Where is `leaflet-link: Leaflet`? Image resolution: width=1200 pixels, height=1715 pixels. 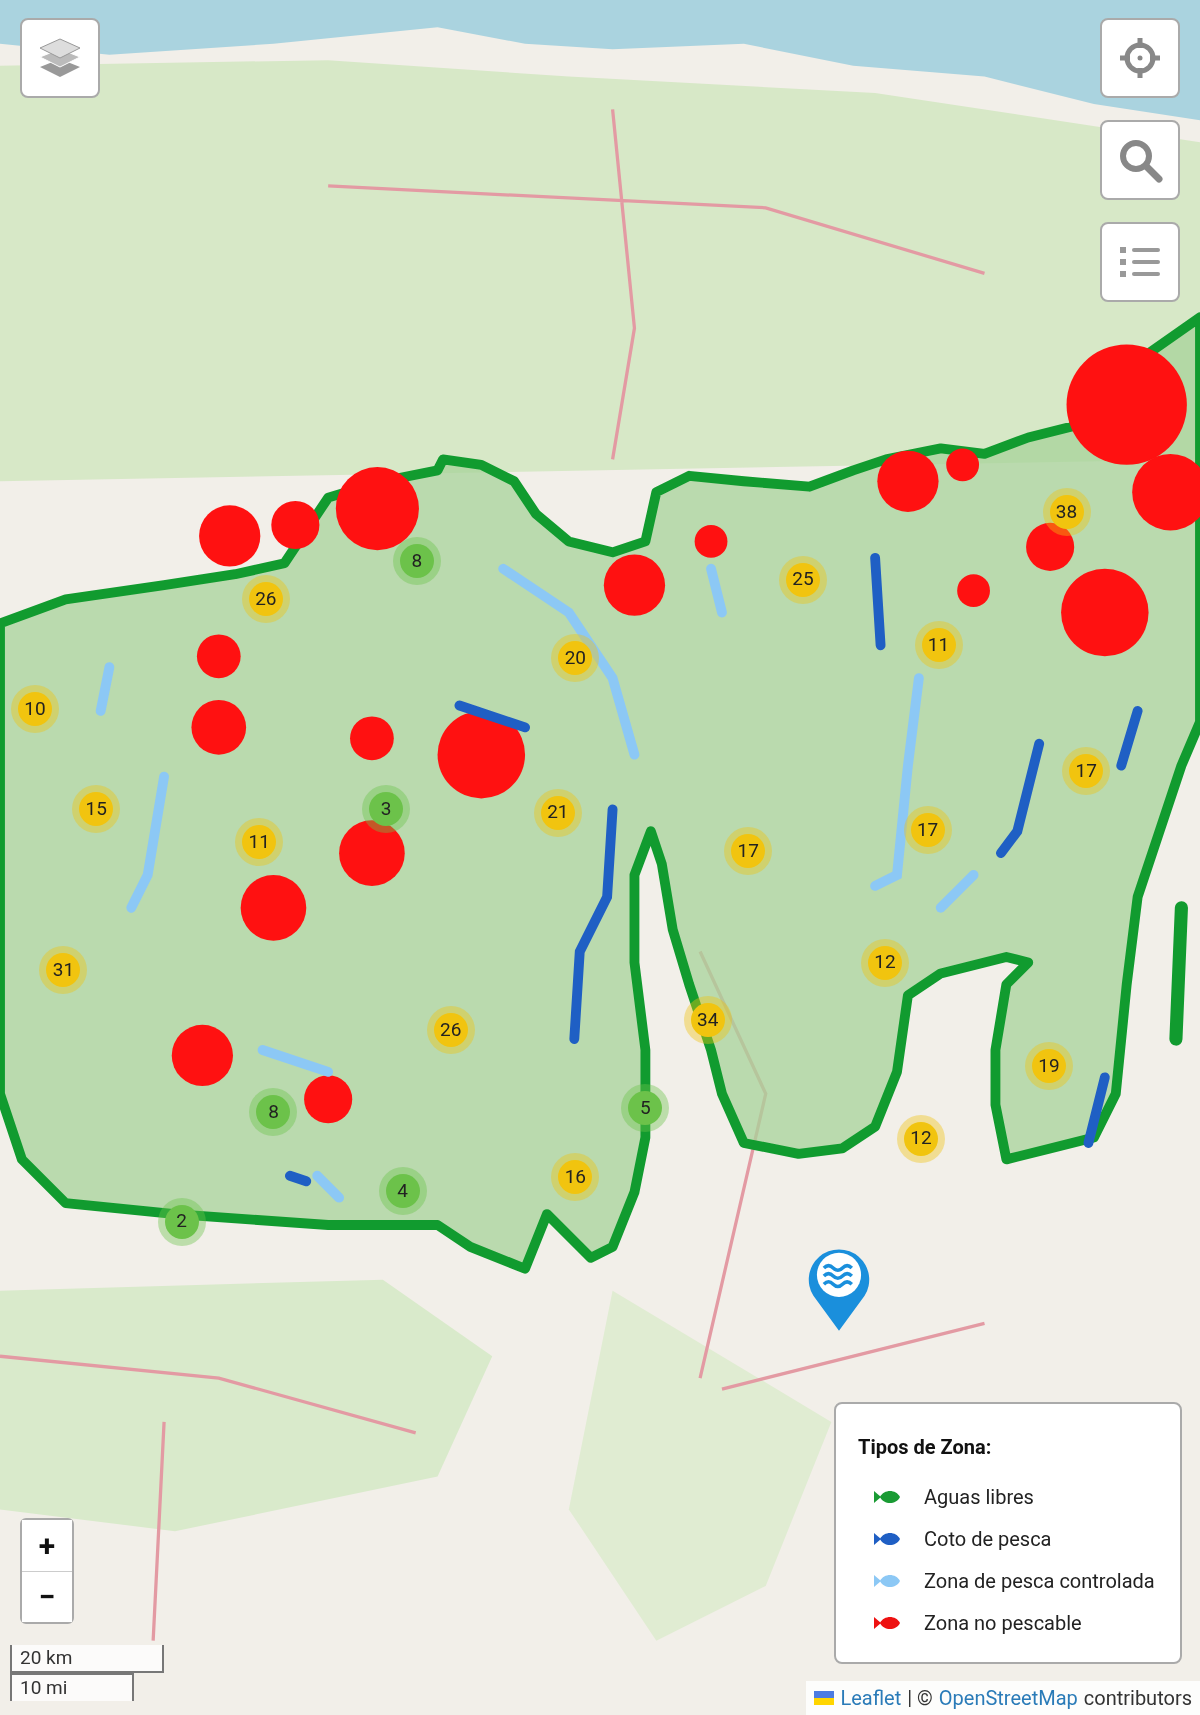 leaflet-link: Leaflet is located at coordinates (871, 1698).